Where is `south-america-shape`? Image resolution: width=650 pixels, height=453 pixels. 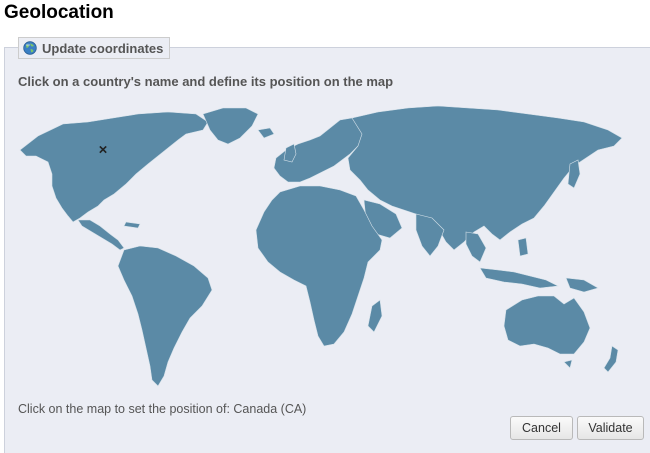 south-america-shape is located at coordinates (165, 316).